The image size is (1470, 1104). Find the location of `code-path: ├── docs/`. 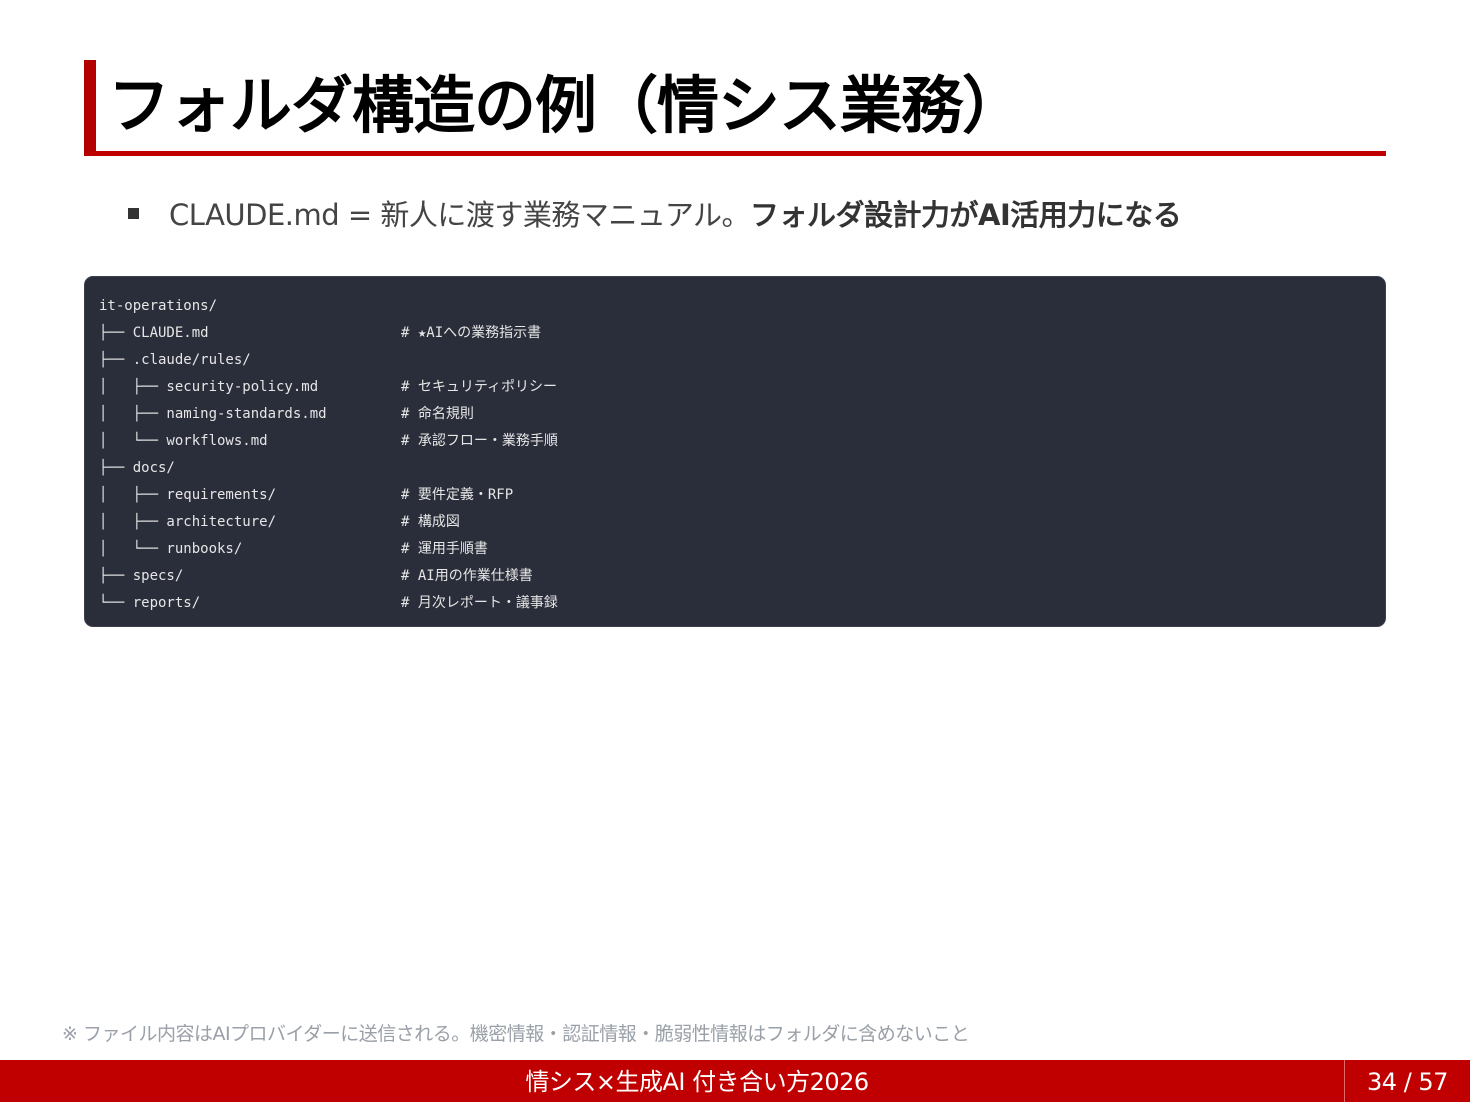

code-path: ├── docs/ is located at coordinates (137, 468).